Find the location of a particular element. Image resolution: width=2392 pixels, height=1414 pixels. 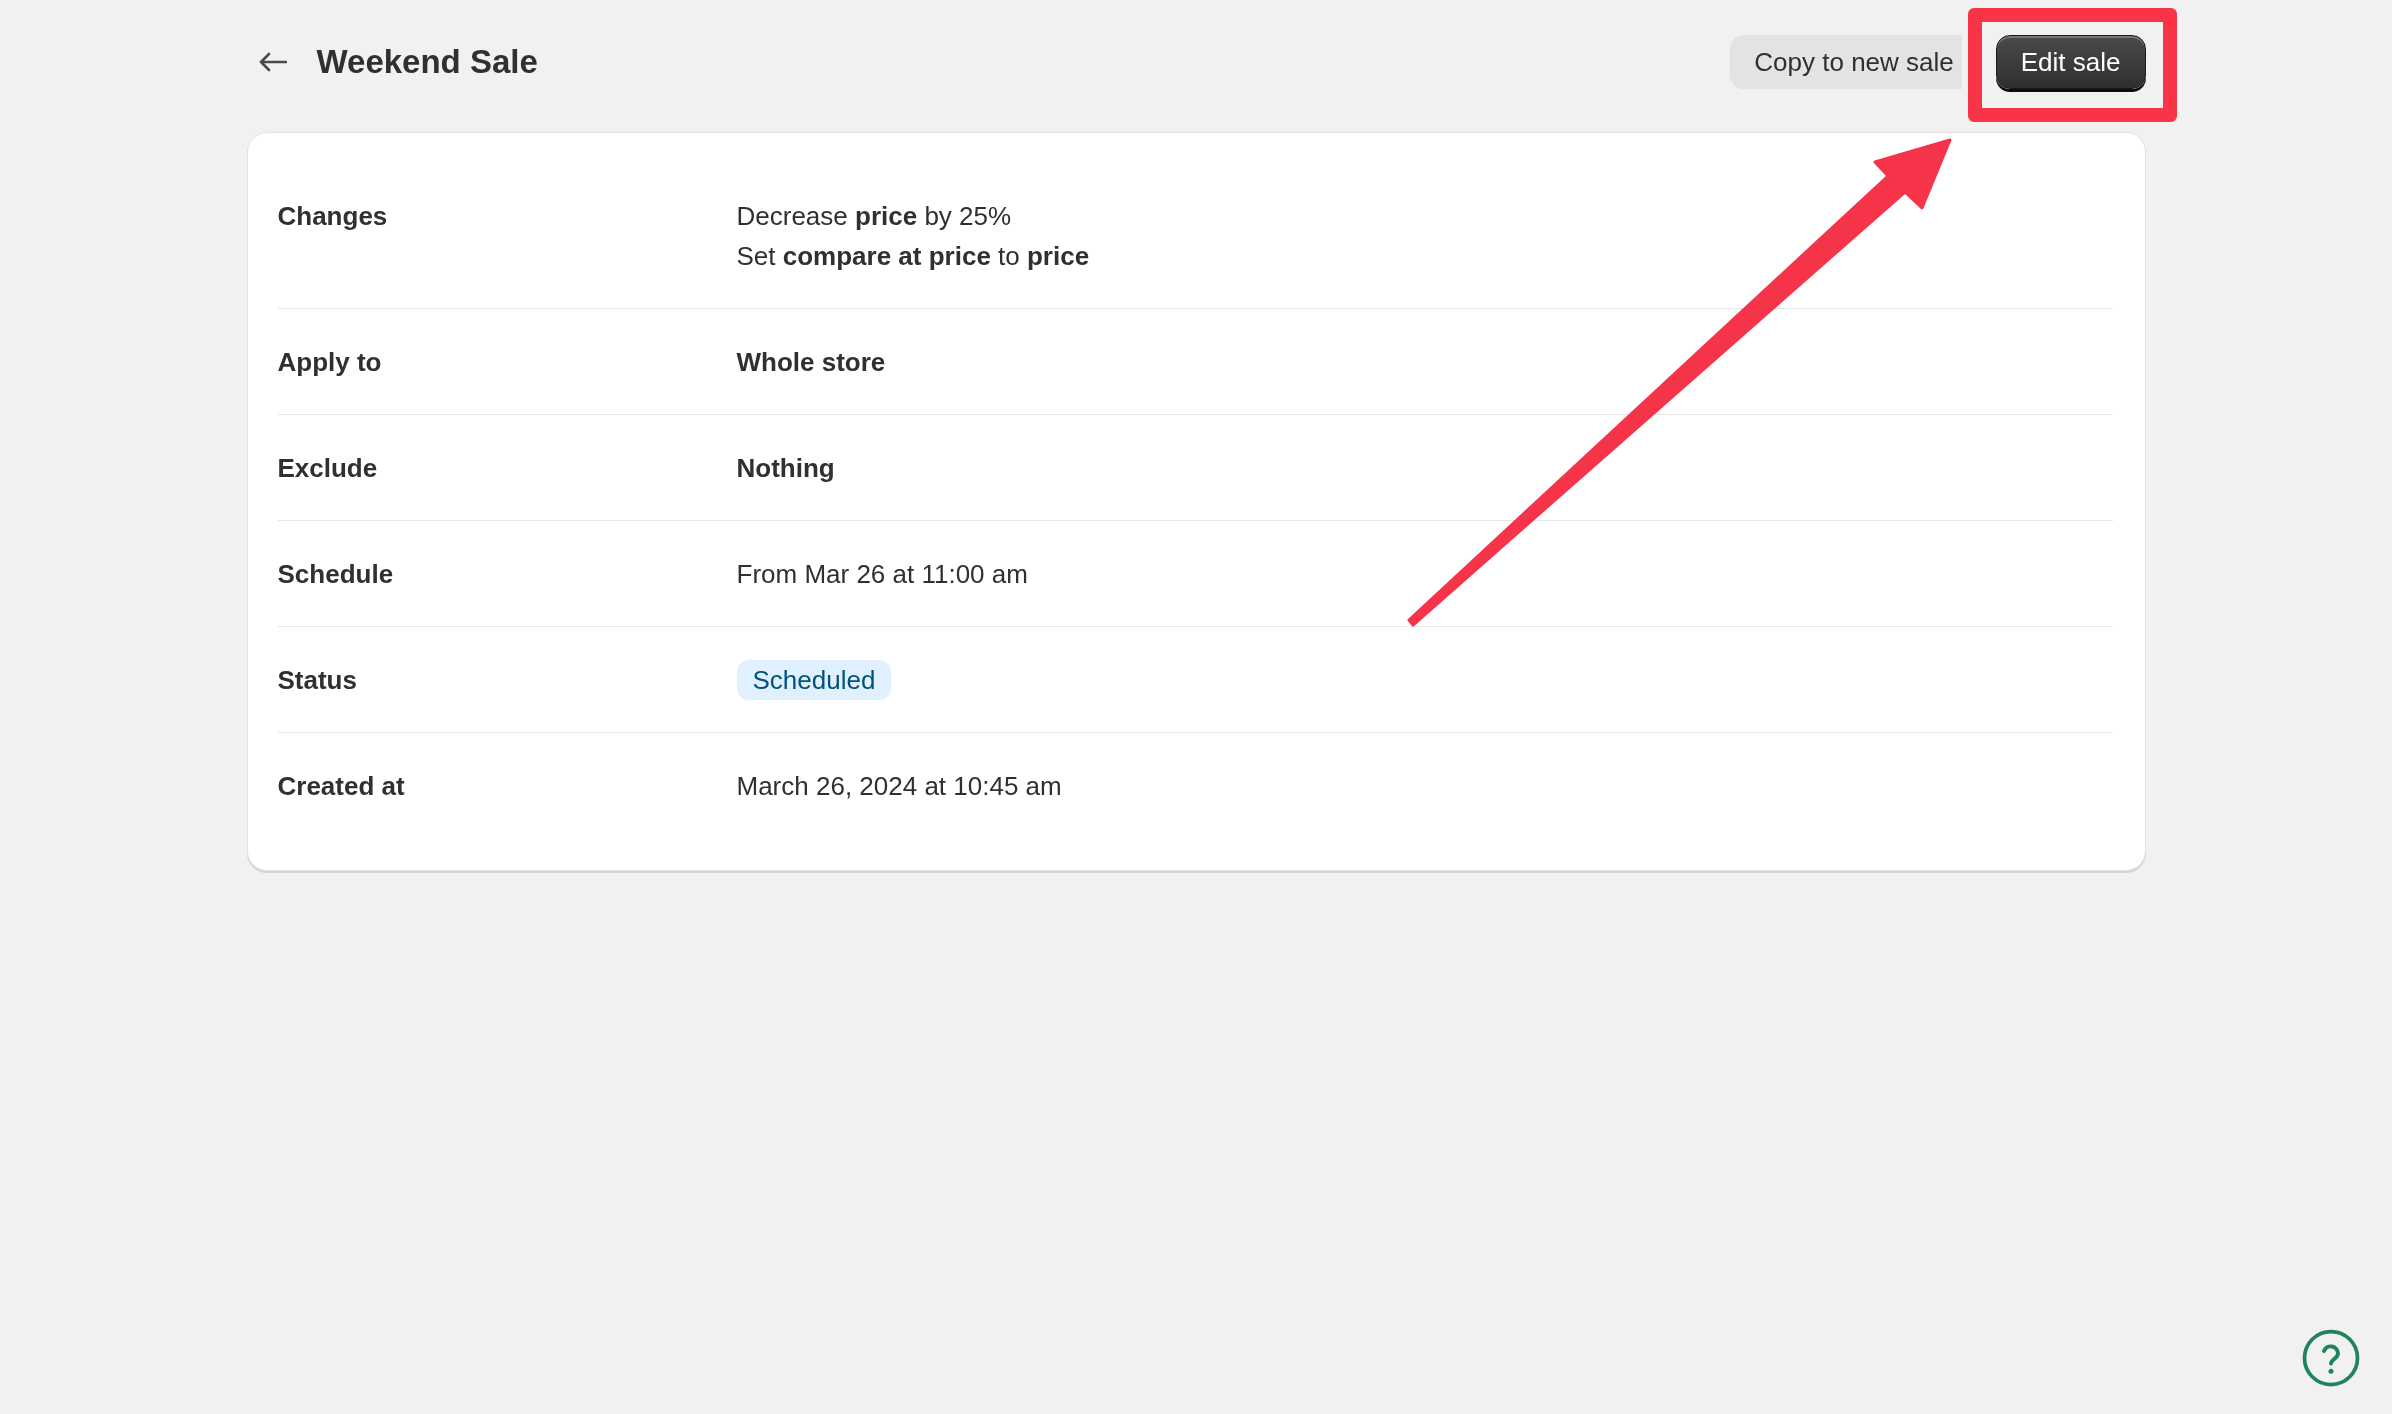

detail-value: Nothing is located at coordinates (785, 468).